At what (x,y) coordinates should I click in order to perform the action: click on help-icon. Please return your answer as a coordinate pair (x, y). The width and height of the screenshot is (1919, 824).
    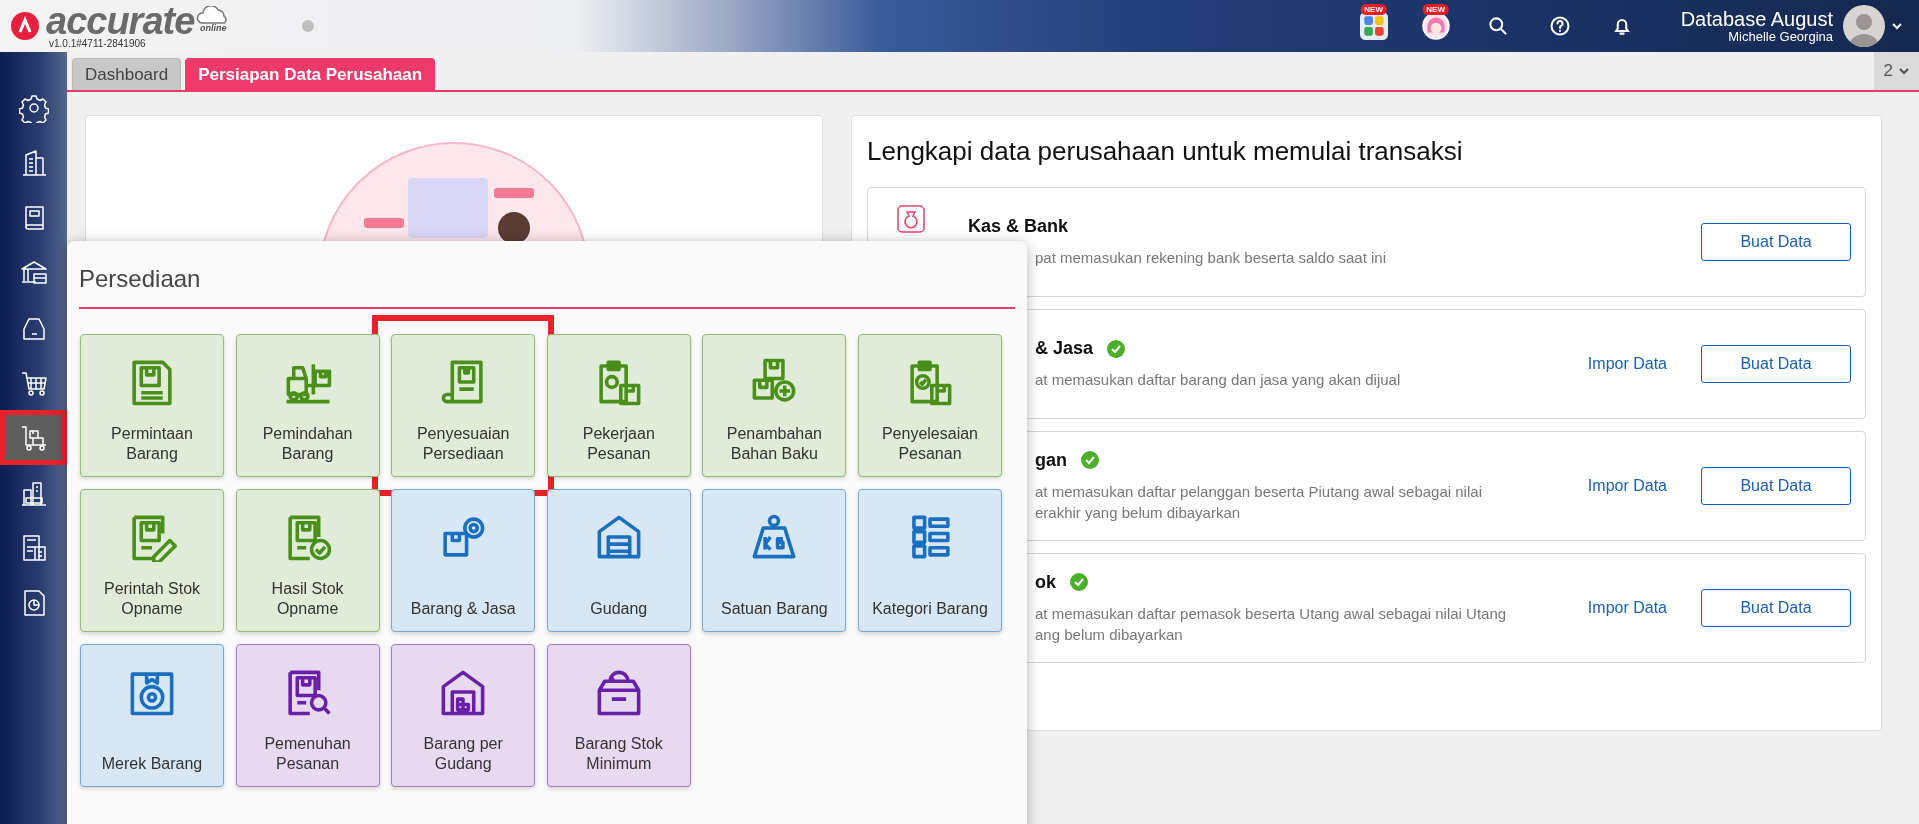
    Looking at the image, I should click on (1559, 26).